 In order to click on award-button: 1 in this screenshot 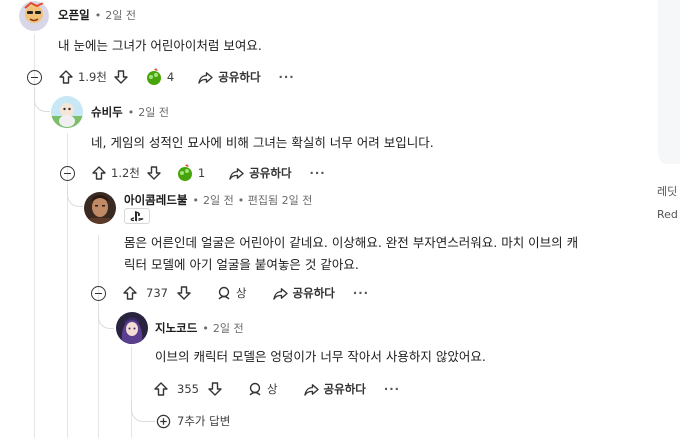, I will do `click(190, 173)`.